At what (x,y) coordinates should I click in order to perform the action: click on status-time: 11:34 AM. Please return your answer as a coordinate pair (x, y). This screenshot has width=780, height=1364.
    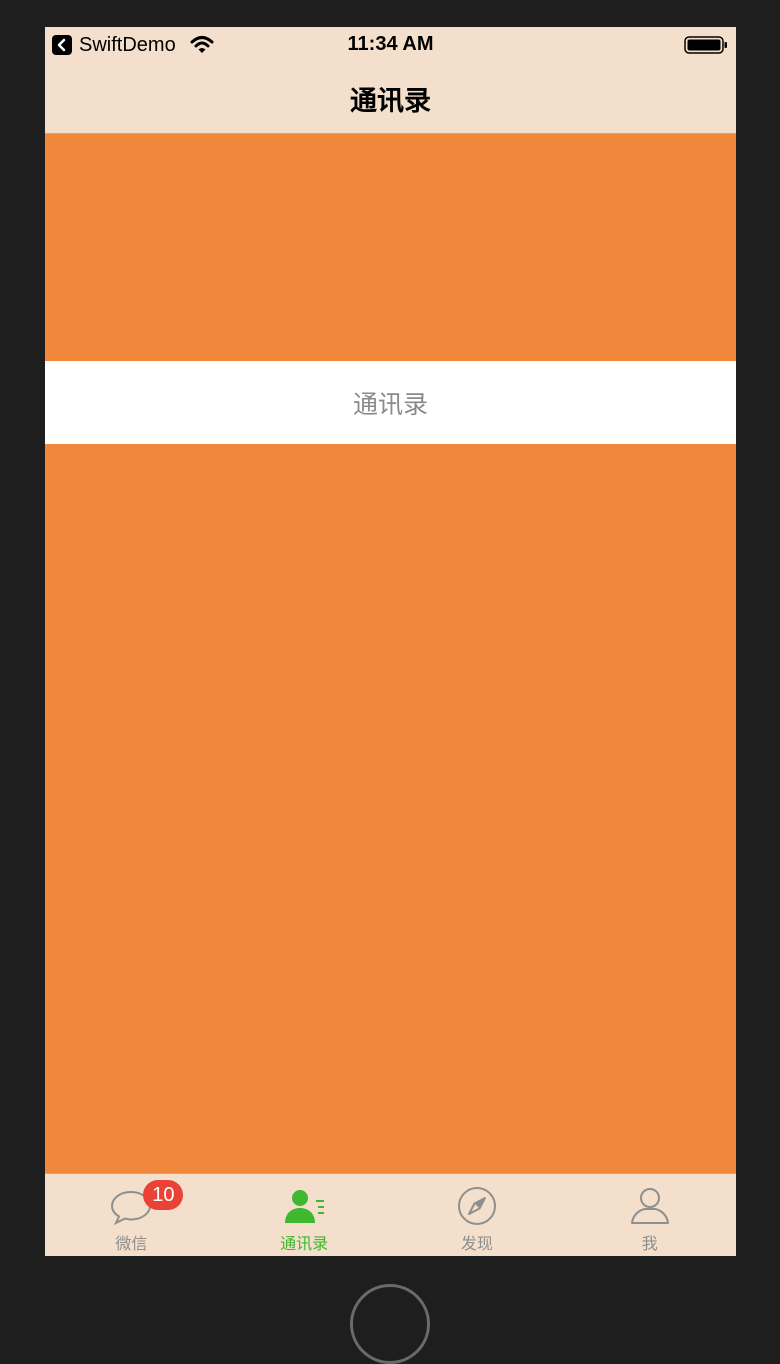
    Looking at the image, I should click on (390, 44).